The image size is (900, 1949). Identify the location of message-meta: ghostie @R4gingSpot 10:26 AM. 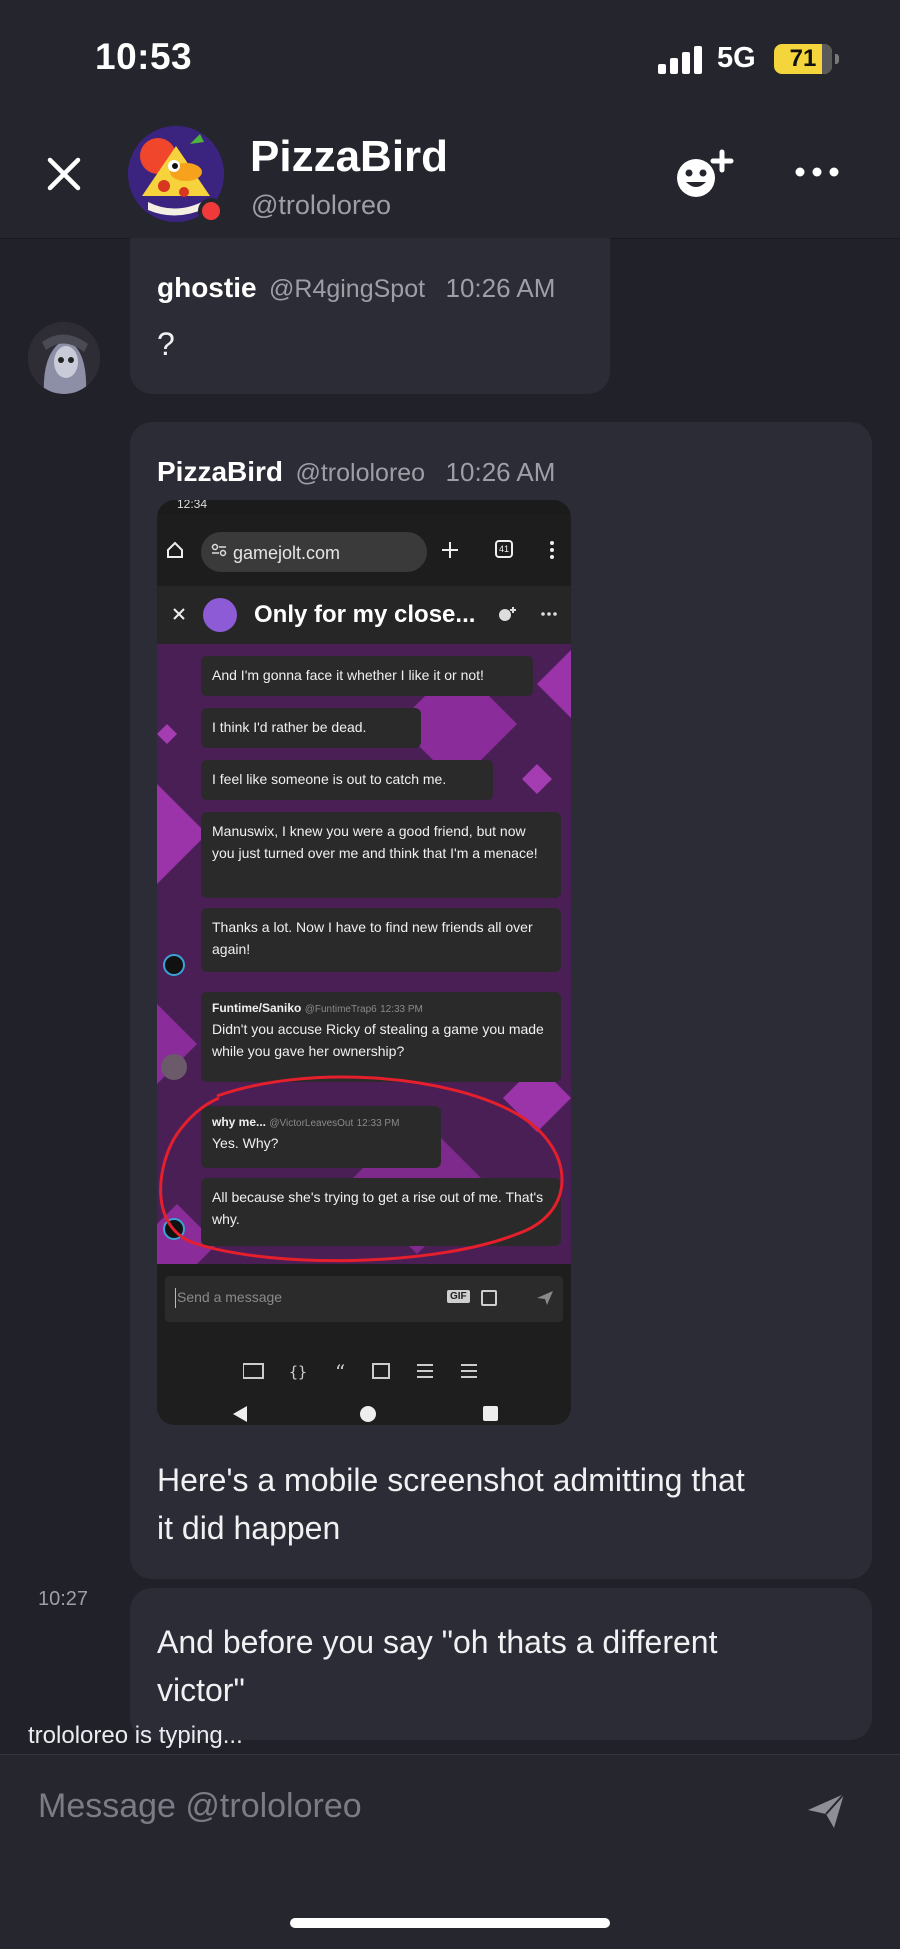
(356, 288).